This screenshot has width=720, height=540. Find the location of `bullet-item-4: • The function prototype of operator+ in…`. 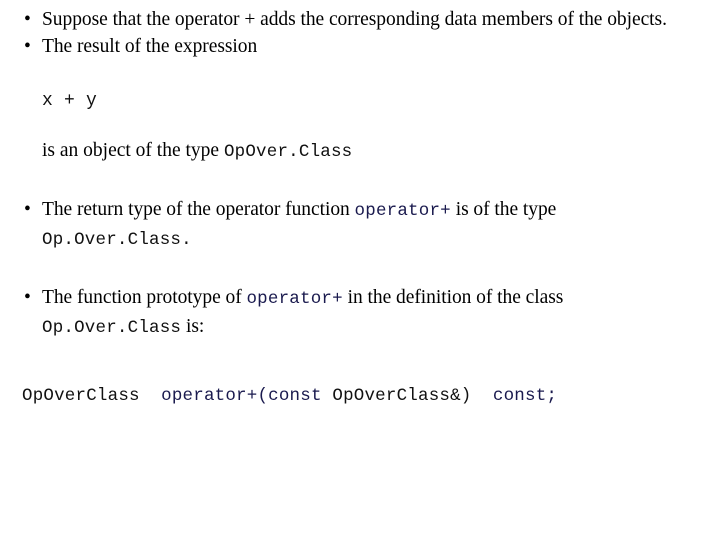

bullet-item-4: • The function prototype of operator+ in… is located at coordinates (356, 313).